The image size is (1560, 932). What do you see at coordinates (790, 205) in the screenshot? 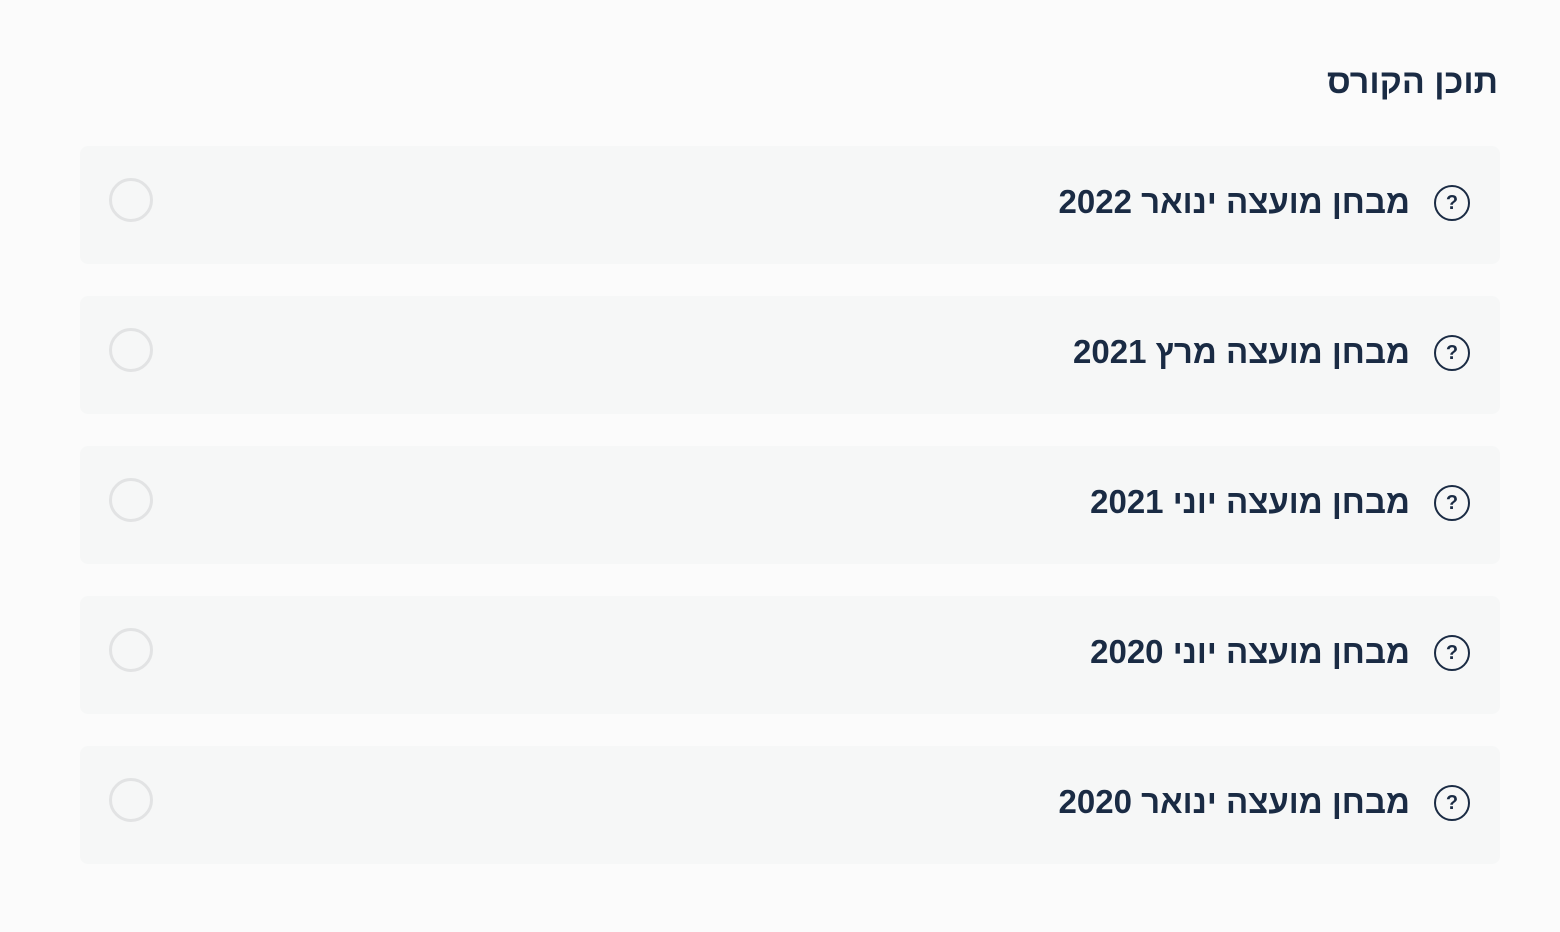
I see `lesson-row: ? מבחן מועצה ינואר 2022` at bounding box center [790, 205].